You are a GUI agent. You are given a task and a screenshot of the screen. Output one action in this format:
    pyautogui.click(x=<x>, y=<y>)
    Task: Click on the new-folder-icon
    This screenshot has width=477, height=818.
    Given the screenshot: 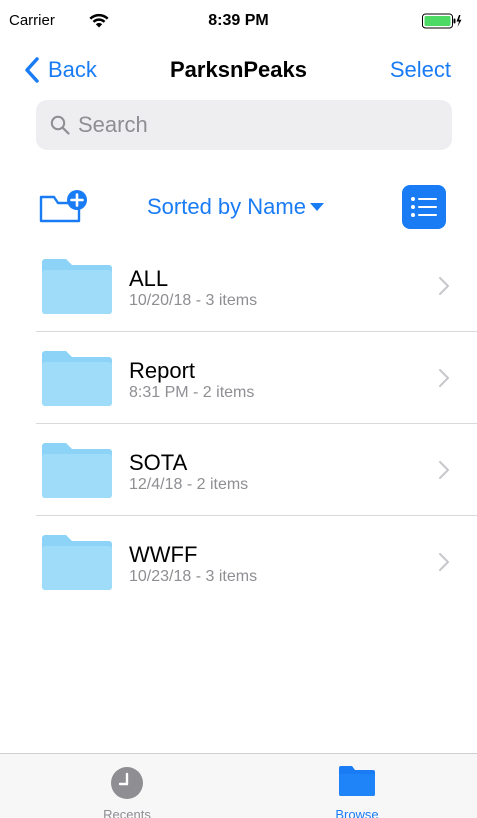 What is the action you would take?
    pyautogui.click(x=63, y=207)
    